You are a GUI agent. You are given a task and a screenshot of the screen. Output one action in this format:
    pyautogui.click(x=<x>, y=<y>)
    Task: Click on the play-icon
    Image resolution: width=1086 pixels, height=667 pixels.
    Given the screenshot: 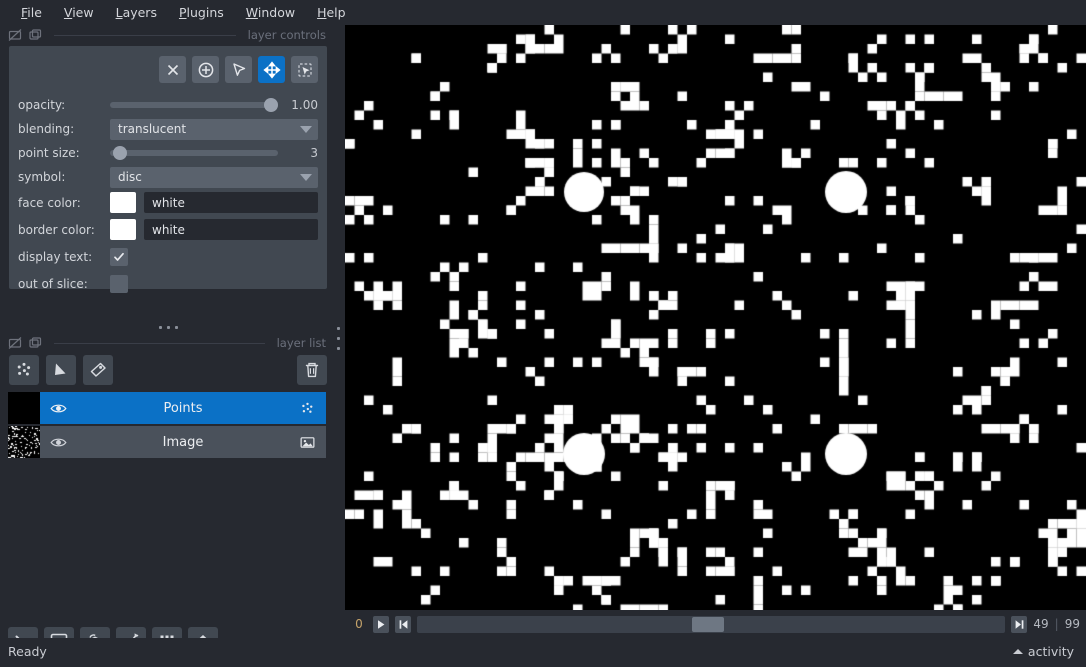 What is the action you would take?
    pyautogui.click(x=381, y=624)
    